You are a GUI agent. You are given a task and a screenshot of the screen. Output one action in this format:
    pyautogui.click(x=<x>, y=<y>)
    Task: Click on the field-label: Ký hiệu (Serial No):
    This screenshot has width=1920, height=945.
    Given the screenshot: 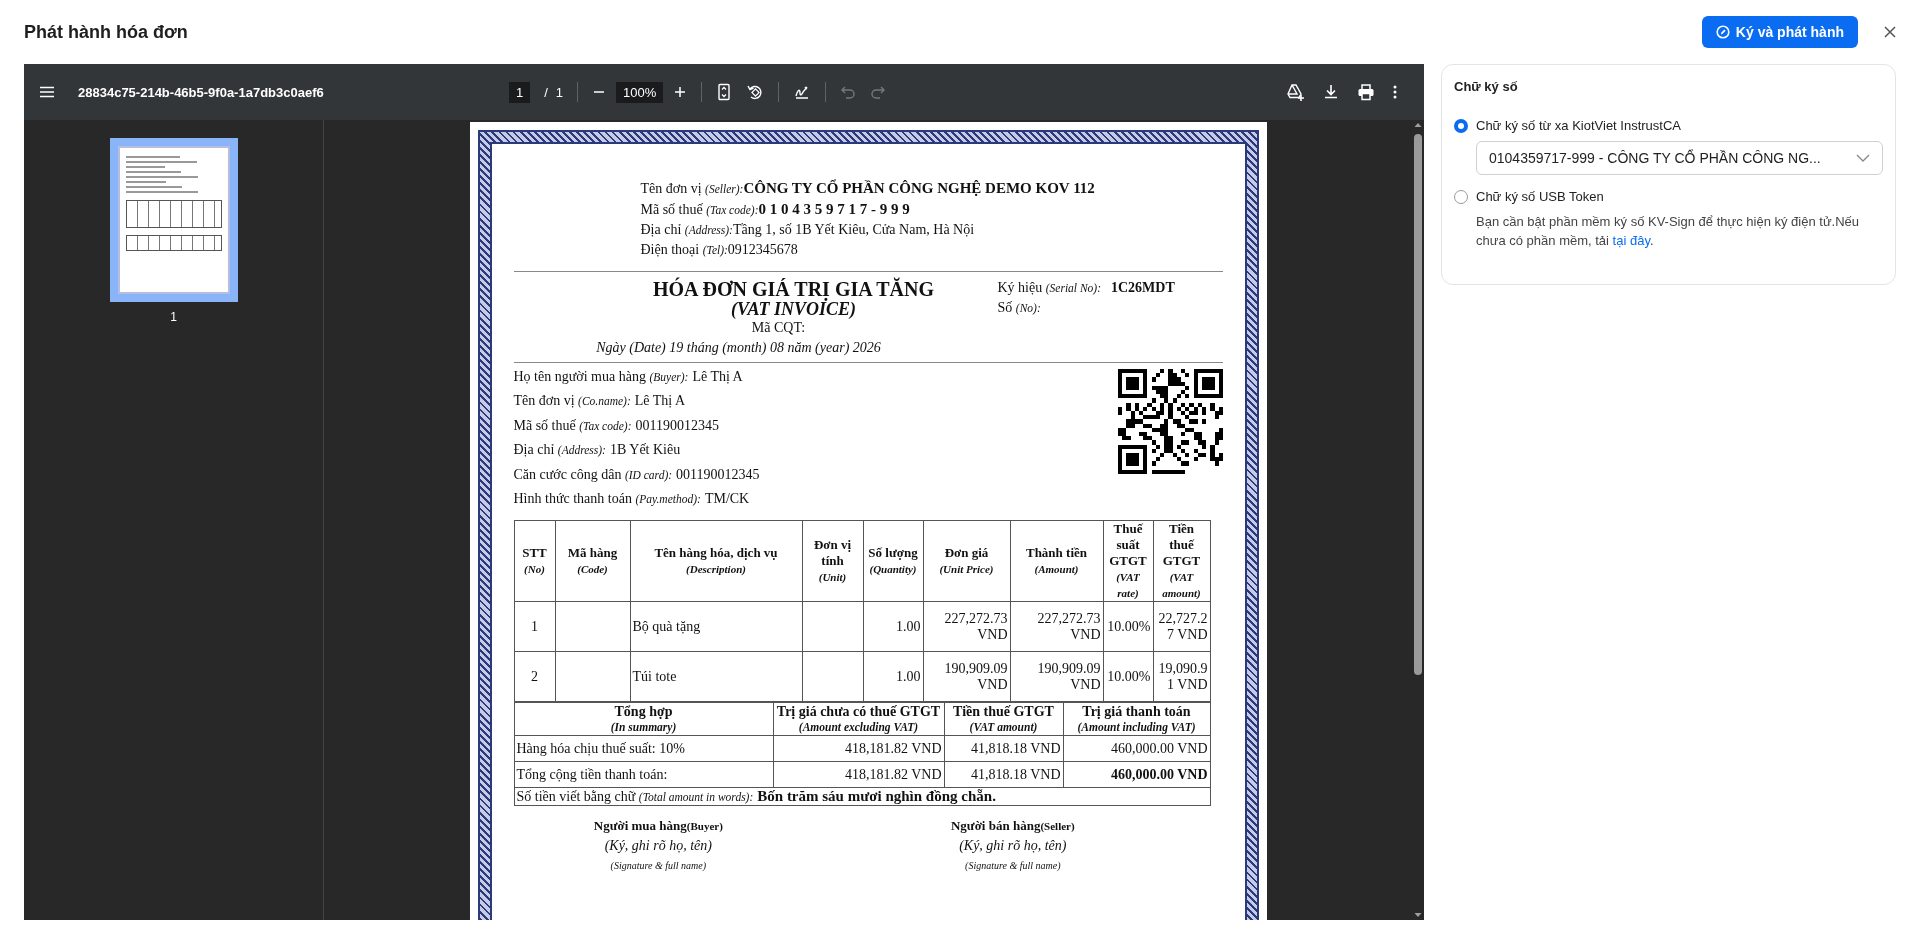 What is the action you would take?
    pyautogui.click(x=1049, y=287)
    